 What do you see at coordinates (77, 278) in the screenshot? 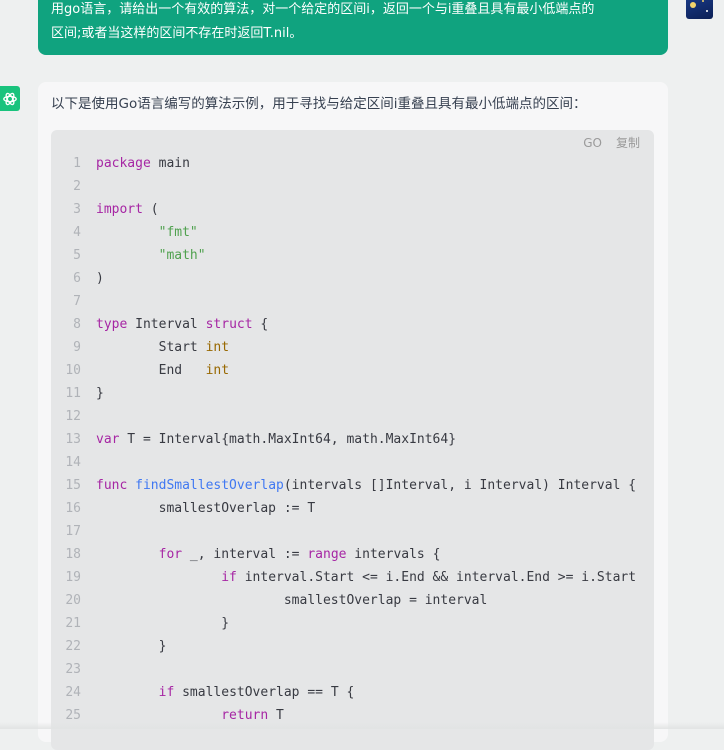
I see `line-number: 6` at bounding box center [77, 278].